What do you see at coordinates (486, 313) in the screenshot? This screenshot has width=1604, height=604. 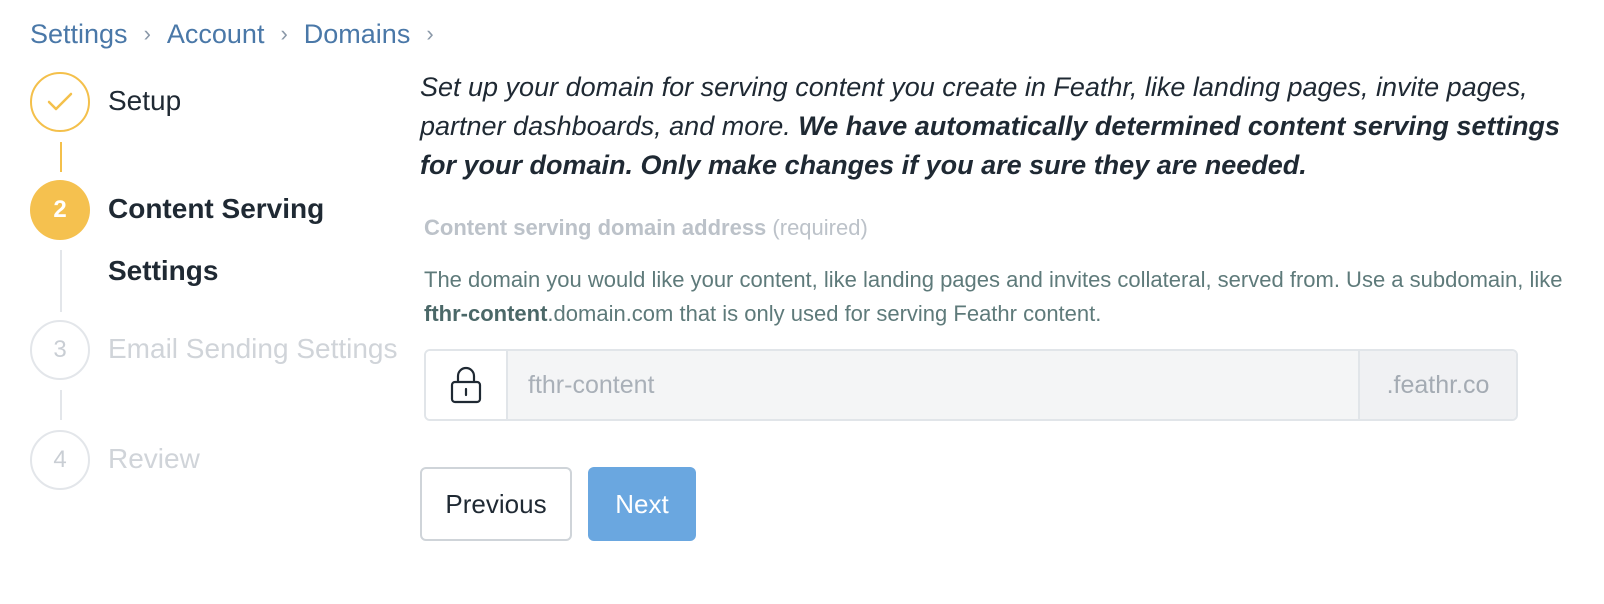 I see `help-bold: fthr-content` at bounding box center [486, 313].